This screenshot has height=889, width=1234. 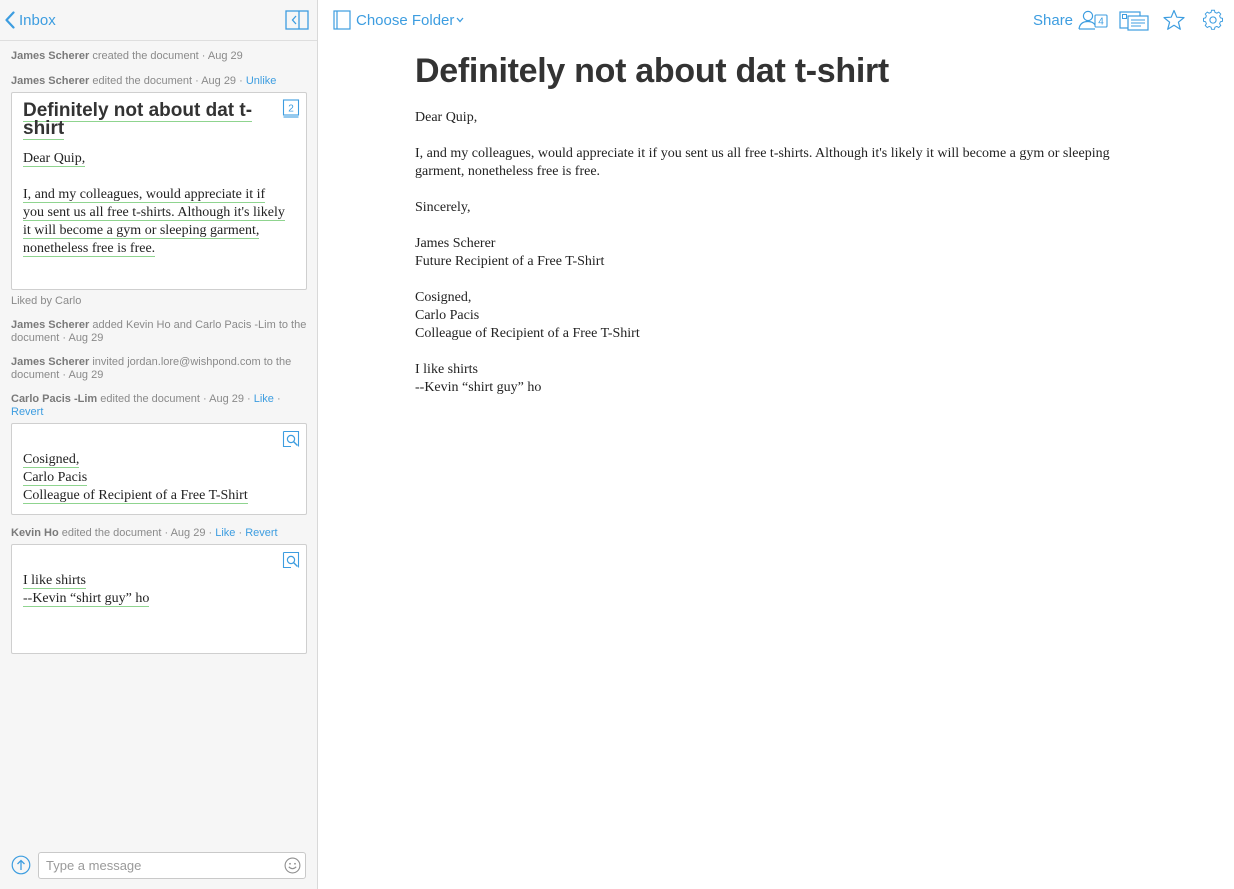 What do you see at coordinates (10, 20) in the screenshot?
I see `chevron-left-icon` at bounding box center [10, 20].